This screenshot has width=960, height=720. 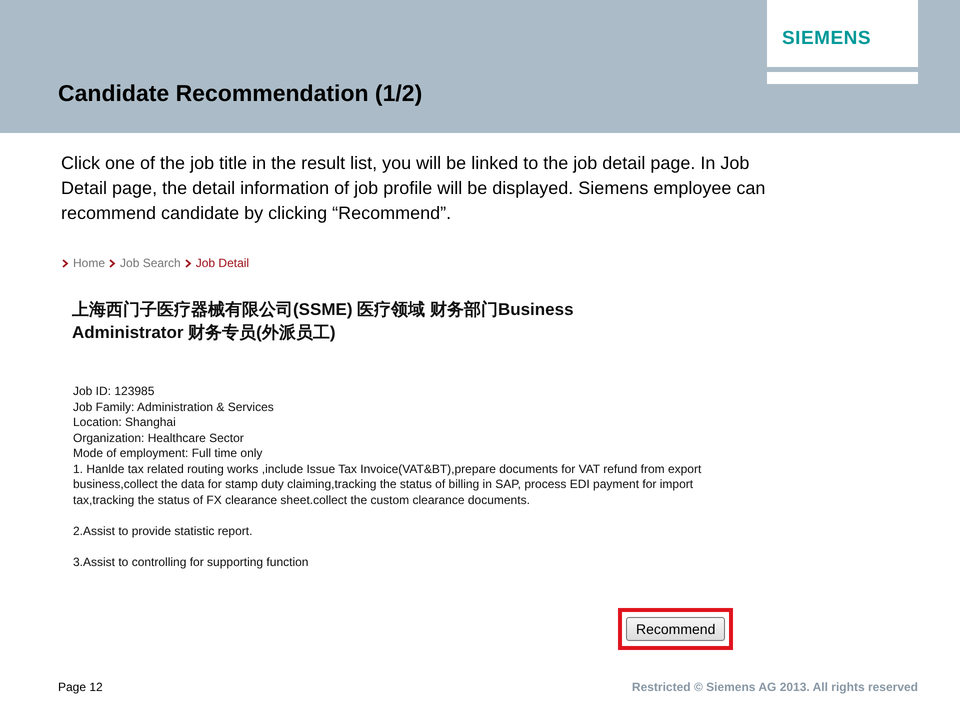 I want to click on duty-text: 3.Assist to controlling for supporting function, so click(x=191, y=562).